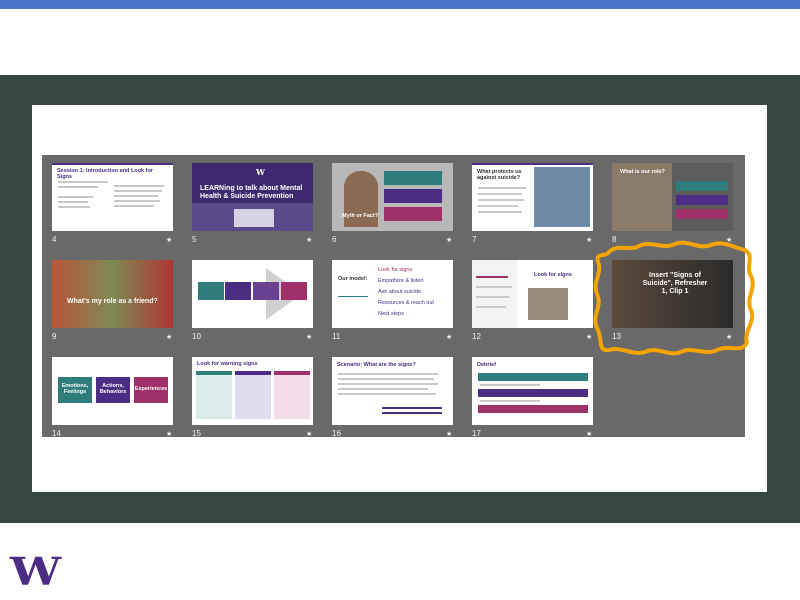 This screenshot has width=800, height=600. What do you see at coordinates (360, 216) in the screenshot?
I see `slide-title: Myth or Fact?` at bounding box center [360, 216].